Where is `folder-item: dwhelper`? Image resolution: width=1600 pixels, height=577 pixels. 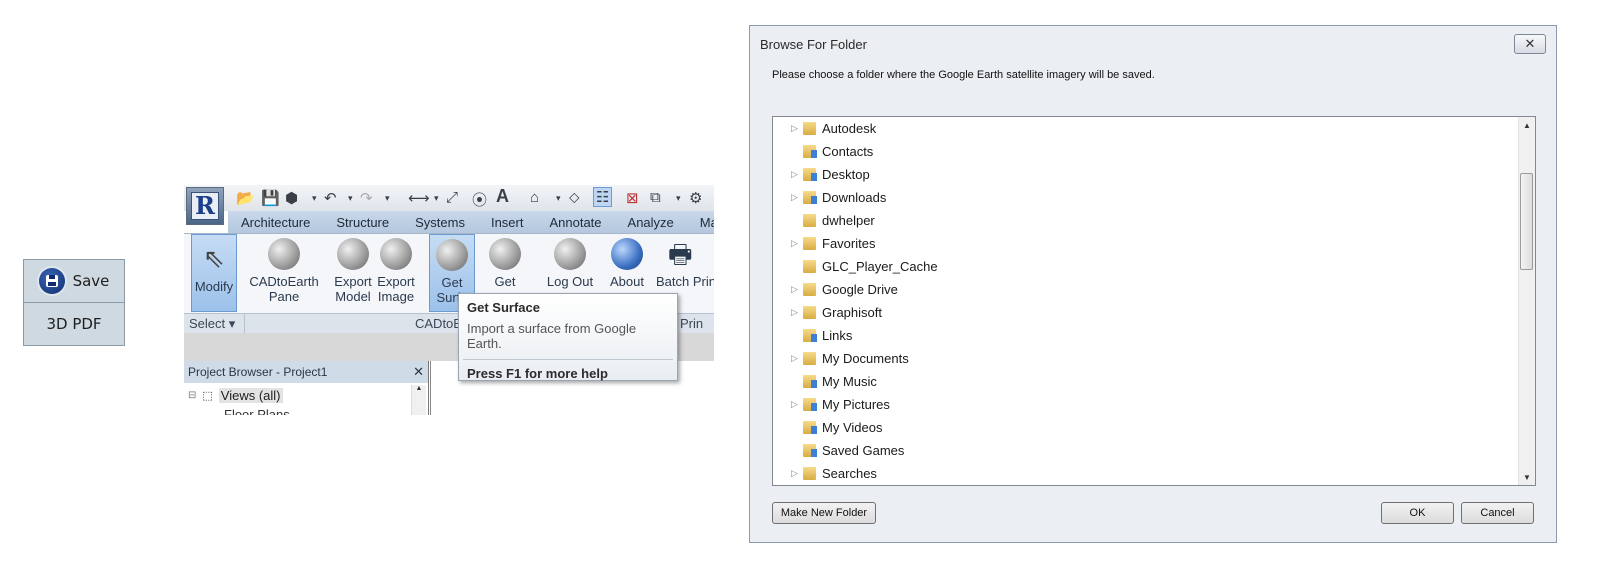
folder-item: dwhelper is located at coordinates (1145, 220).